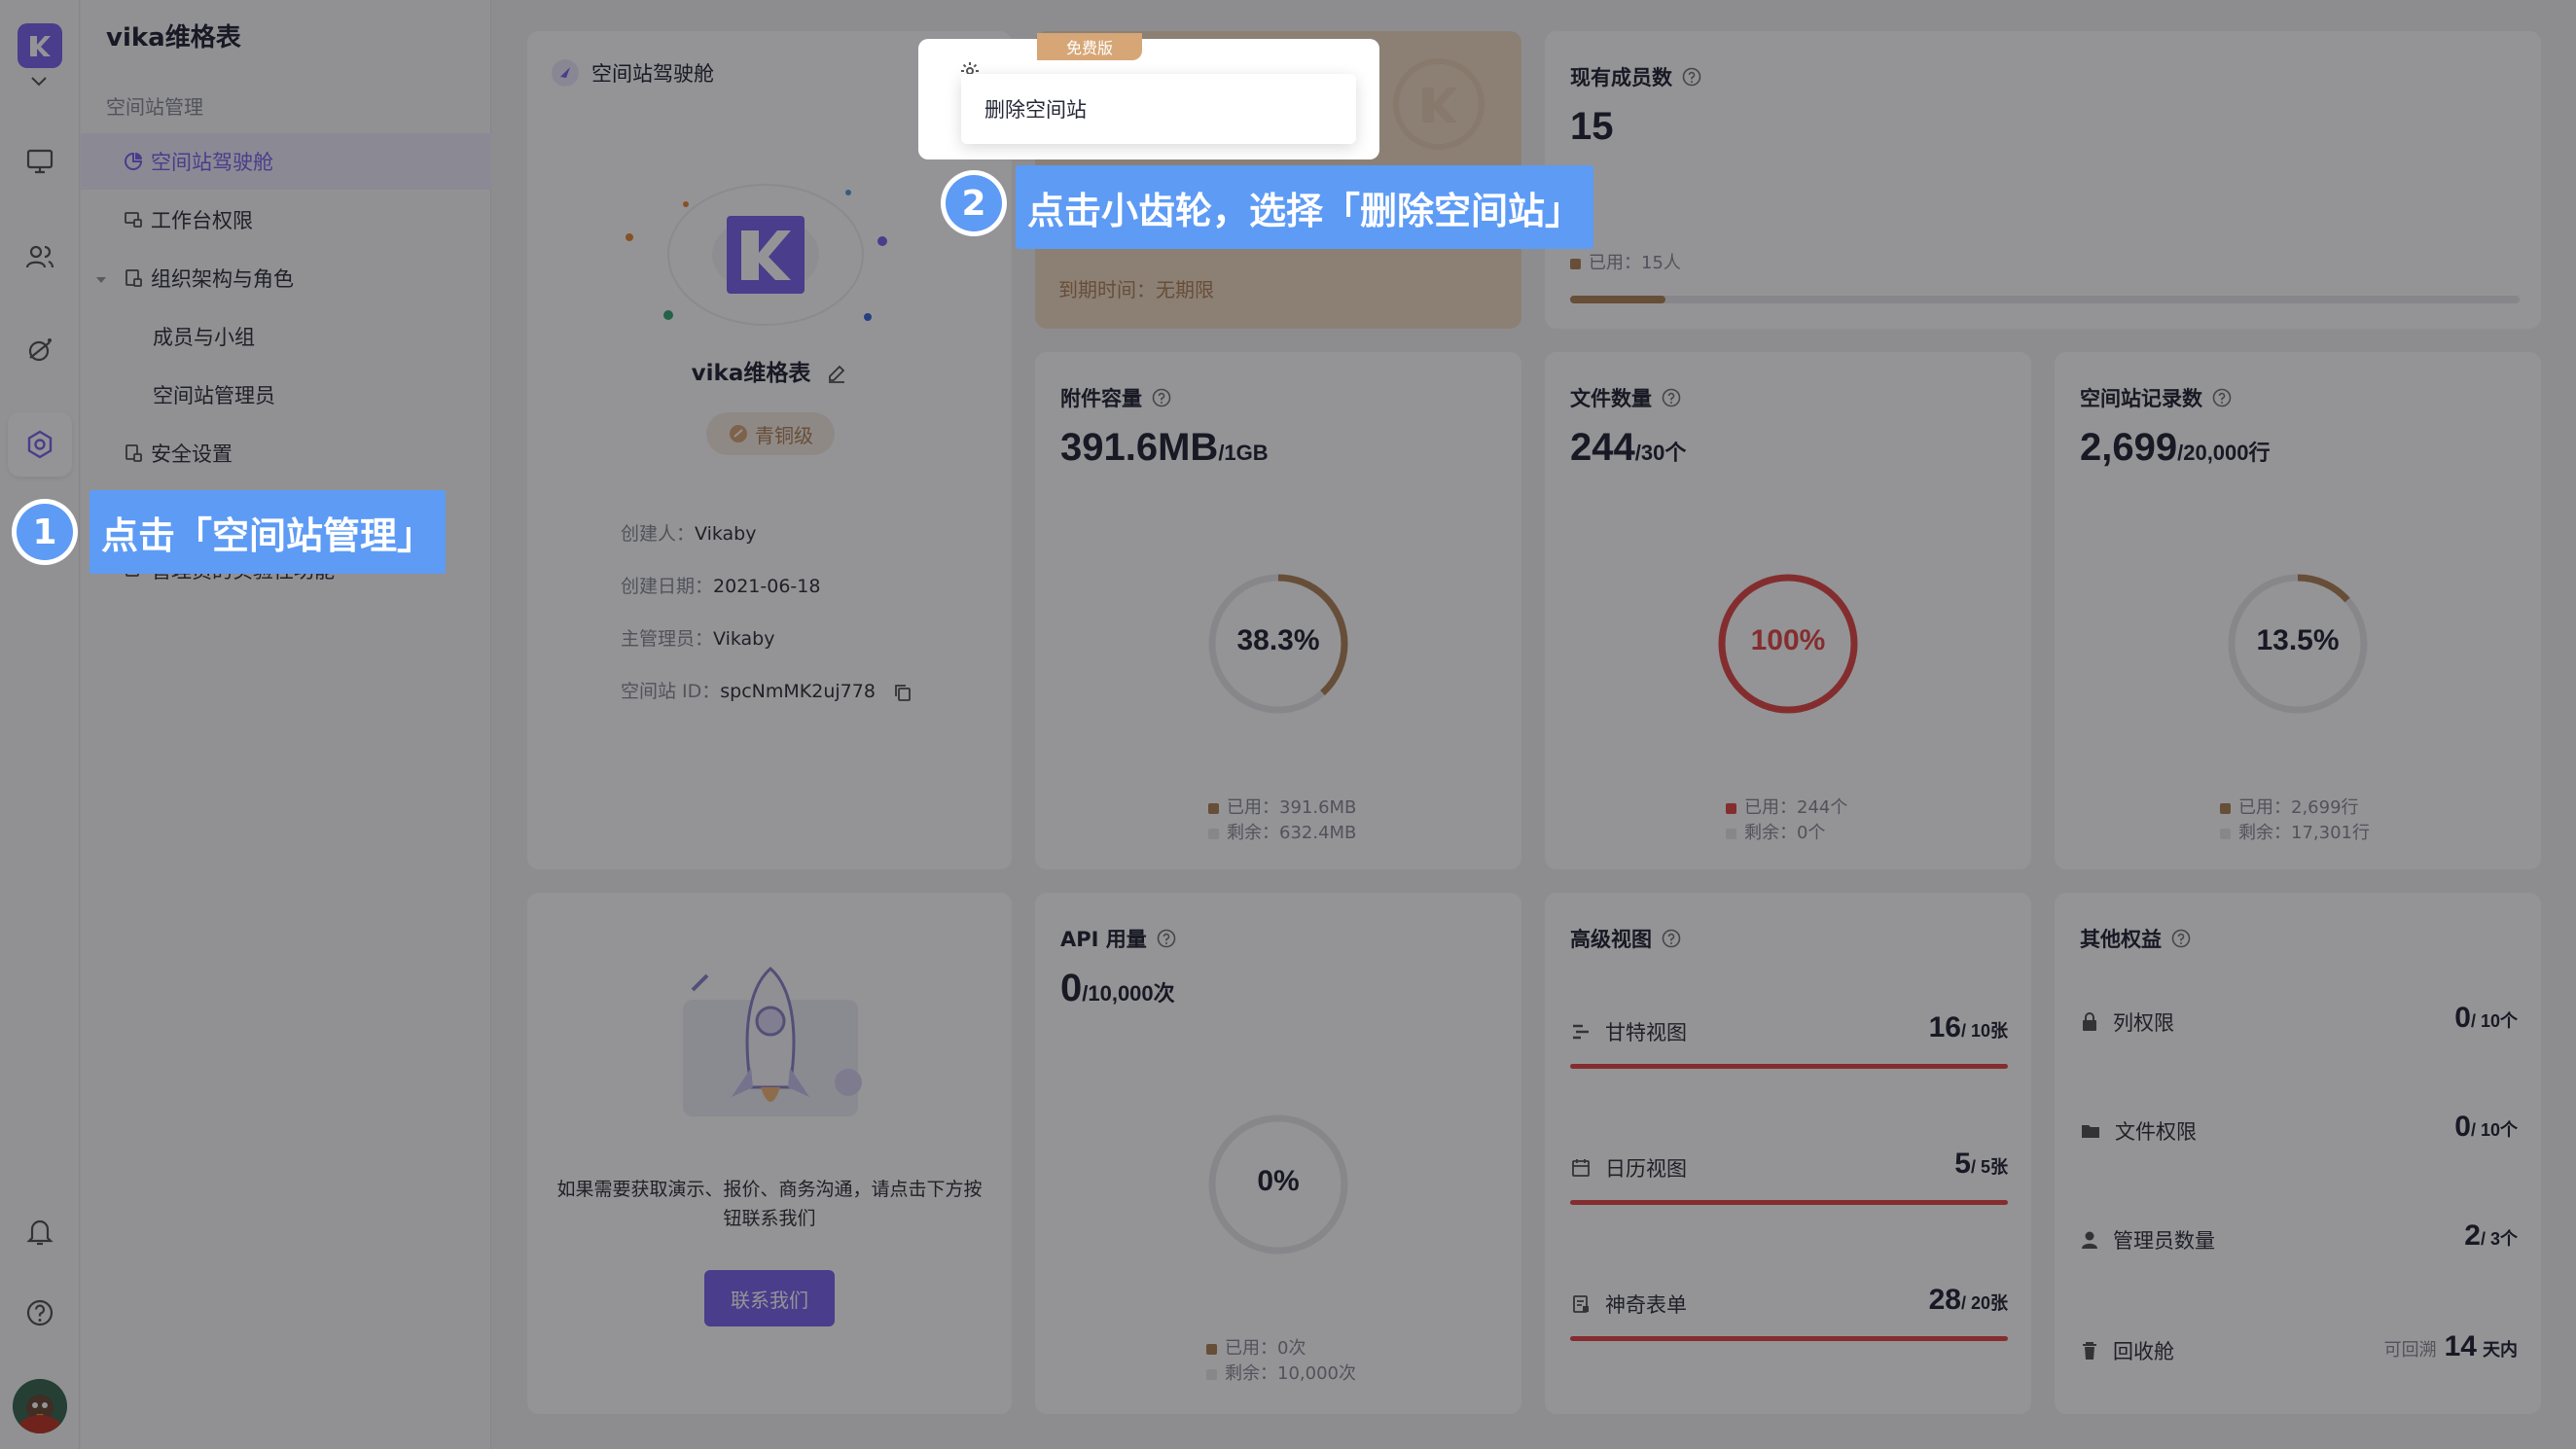 The image size is (2576, 1449). What do you see at coordinates (1158, 109) in the screenshot?
I see `delete-space-menu-item: 删除空间站` at bounding box center [1158, 109].